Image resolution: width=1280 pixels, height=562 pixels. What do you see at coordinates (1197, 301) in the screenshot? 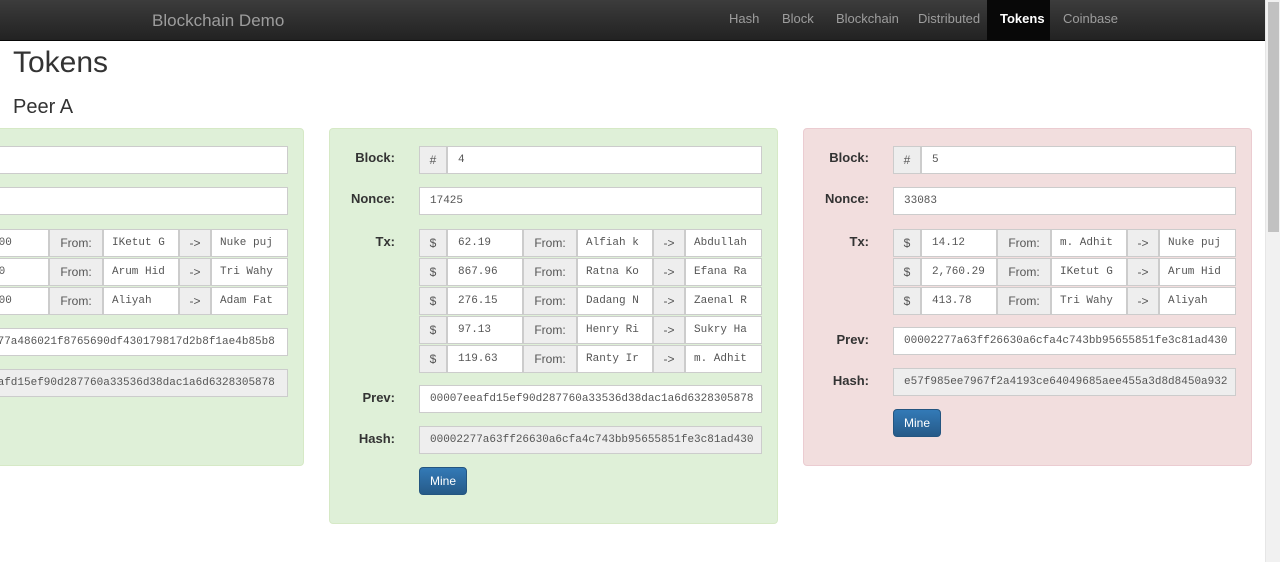
I see `tx-to-input: Aliyah` at bounding box center [1197, 301].